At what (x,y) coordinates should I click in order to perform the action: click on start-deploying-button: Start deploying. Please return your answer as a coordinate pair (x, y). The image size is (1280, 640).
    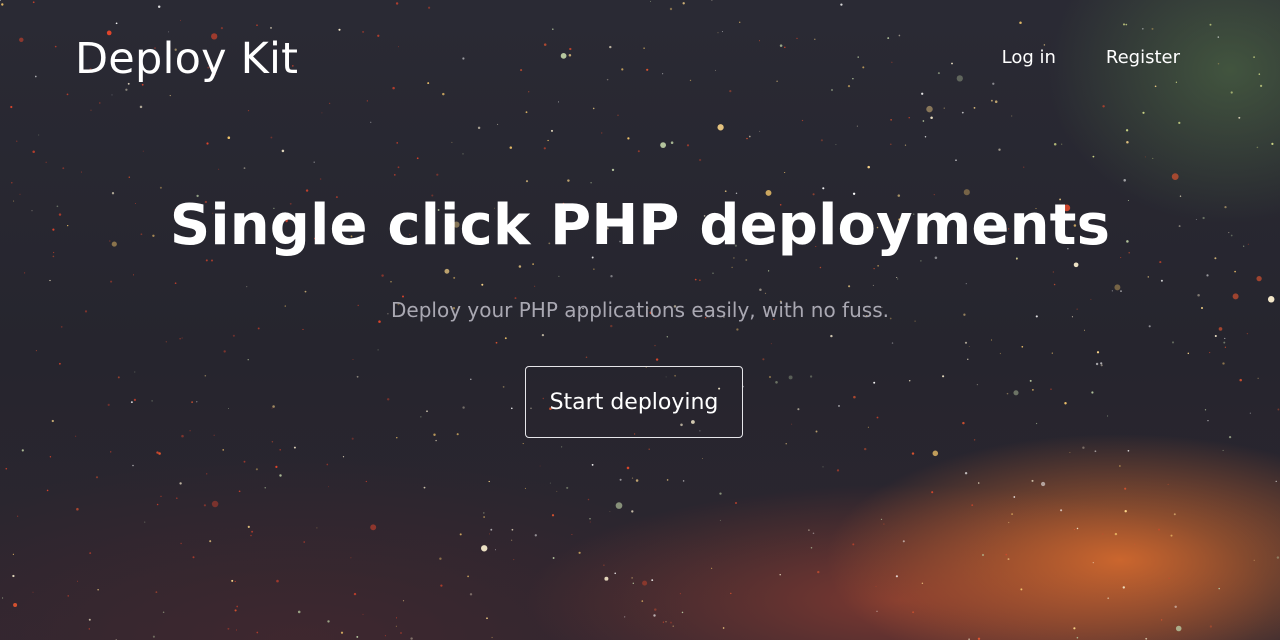
    Looking at the image, I should click on (634, 402).